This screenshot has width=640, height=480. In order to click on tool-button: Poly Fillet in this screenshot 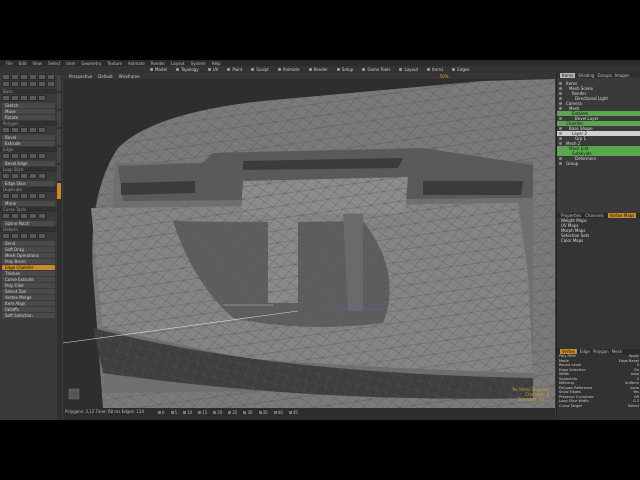, I will do `click(28, 285)`.